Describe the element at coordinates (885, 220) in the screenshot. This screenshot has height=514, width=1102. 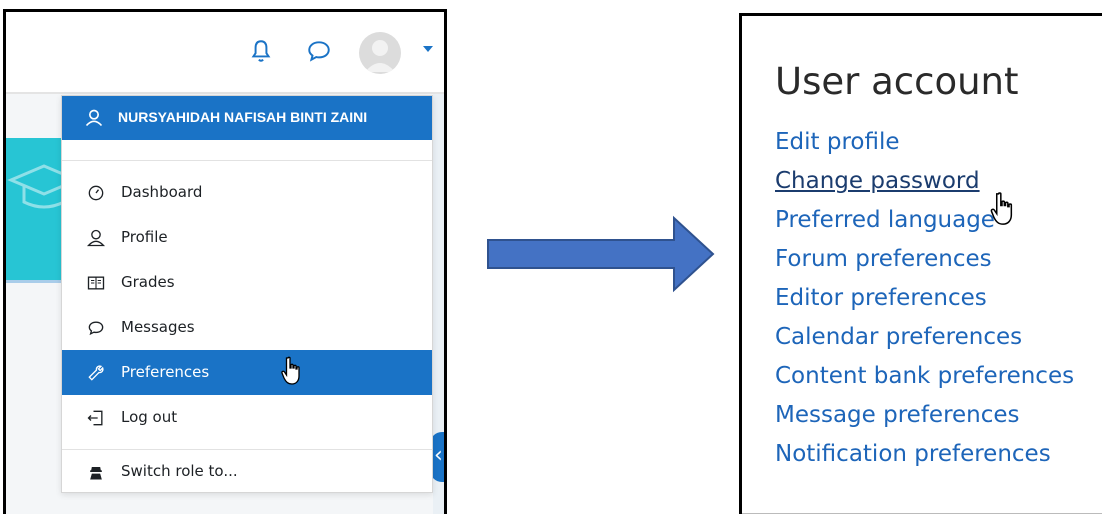
I see `preferred-language-link: Preferred language` at that location.